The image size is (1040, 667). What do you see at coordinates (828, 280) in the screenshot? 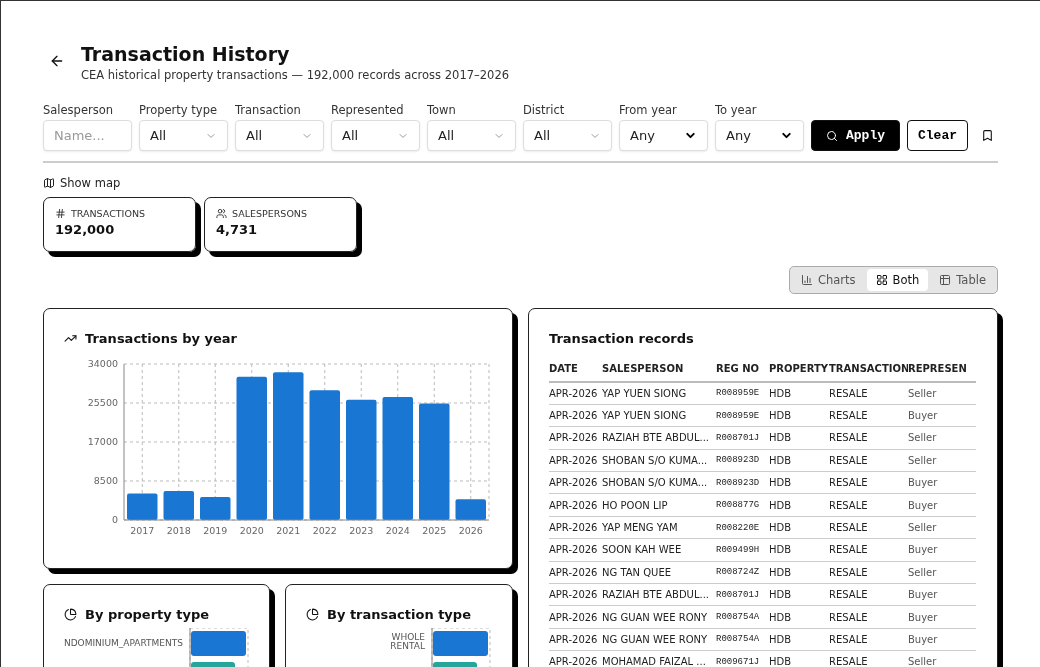
I see `view-tab: Charts` at bounding box center [828, 280].